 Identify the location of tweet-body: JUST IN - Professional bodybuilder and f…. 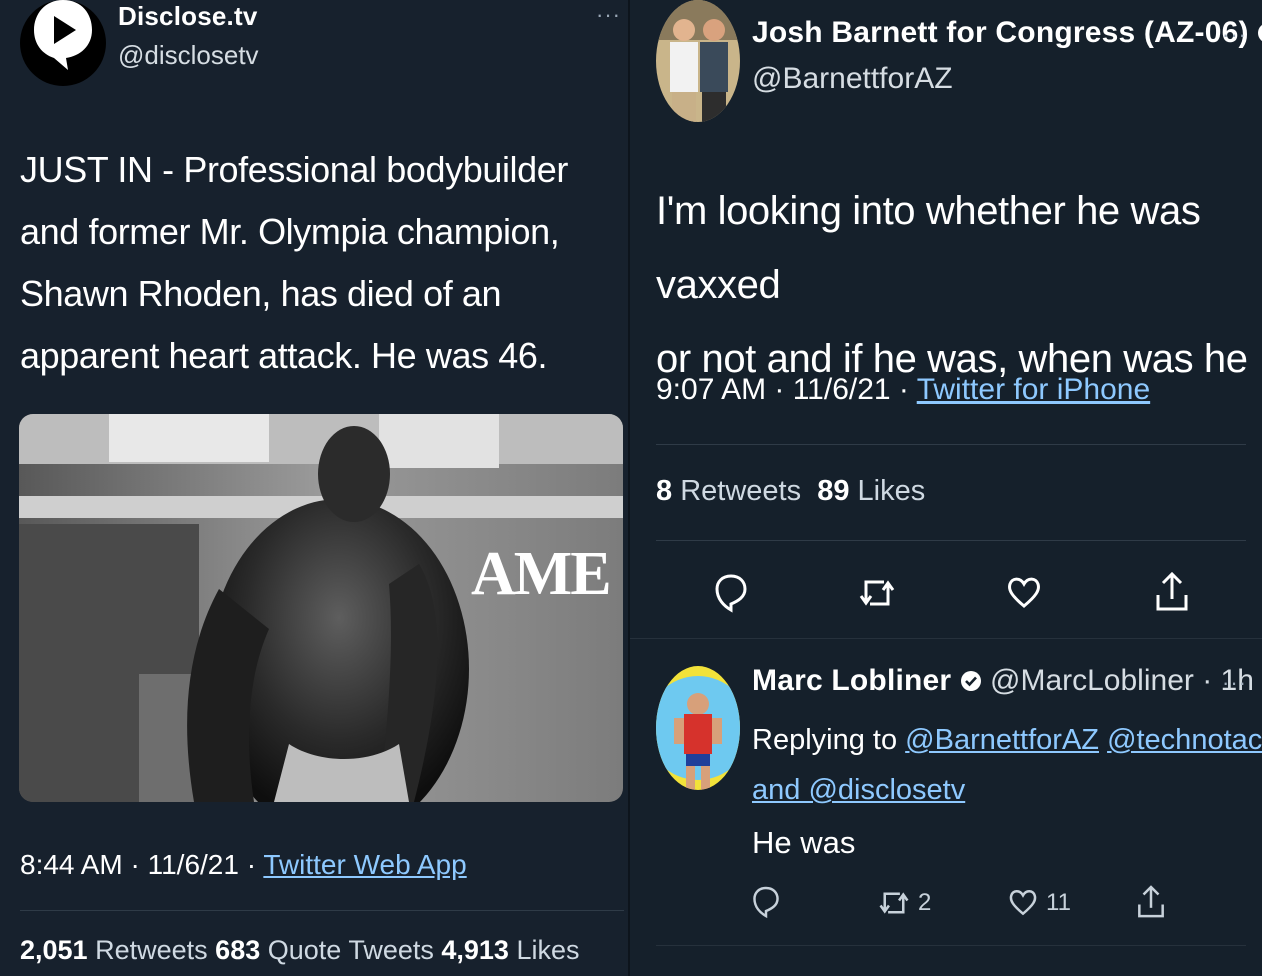
(294, 263).